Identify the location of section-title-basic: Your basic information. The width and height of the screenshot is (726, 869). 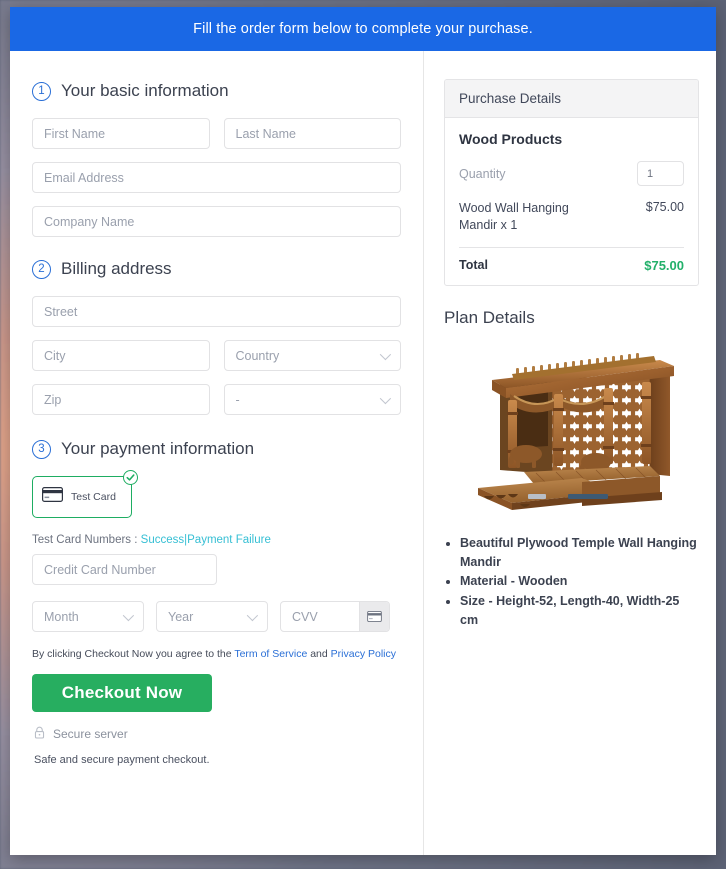
(145, 90).